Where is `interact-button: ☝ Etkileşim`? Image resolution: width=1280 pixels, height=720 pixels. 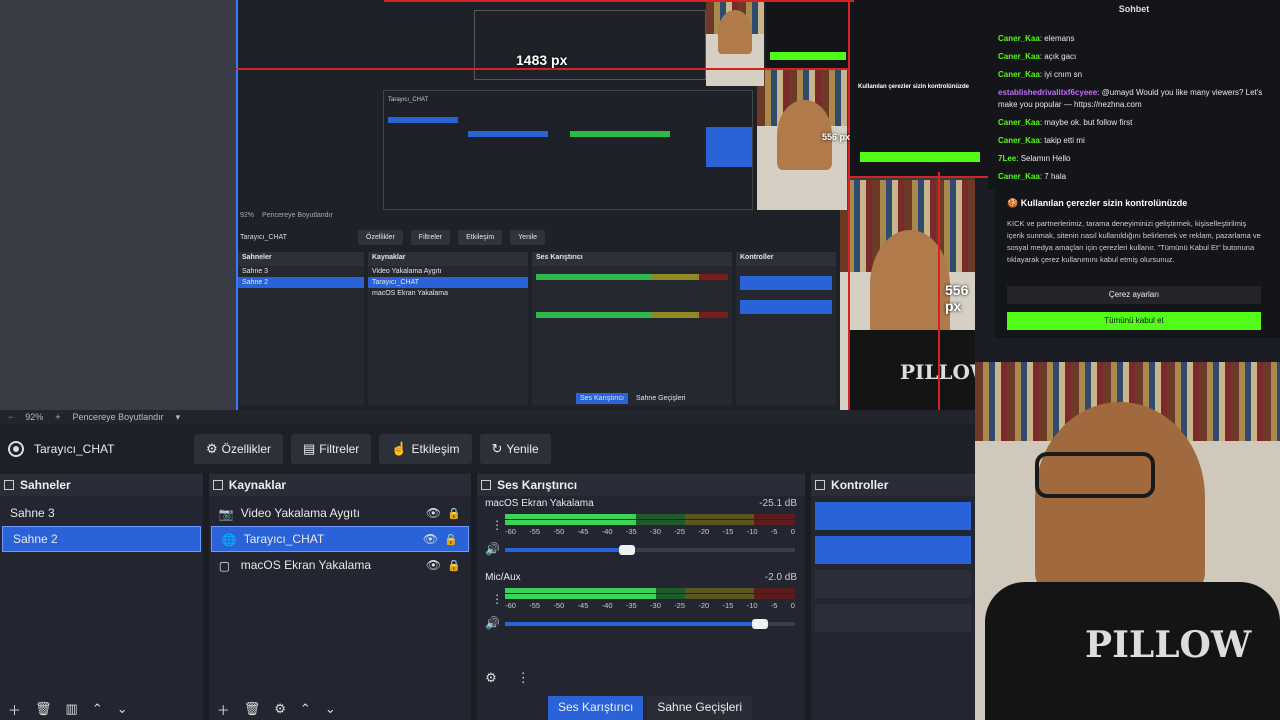
interact-button: ☝ Etkileşim is located at coordinates (425, 449).